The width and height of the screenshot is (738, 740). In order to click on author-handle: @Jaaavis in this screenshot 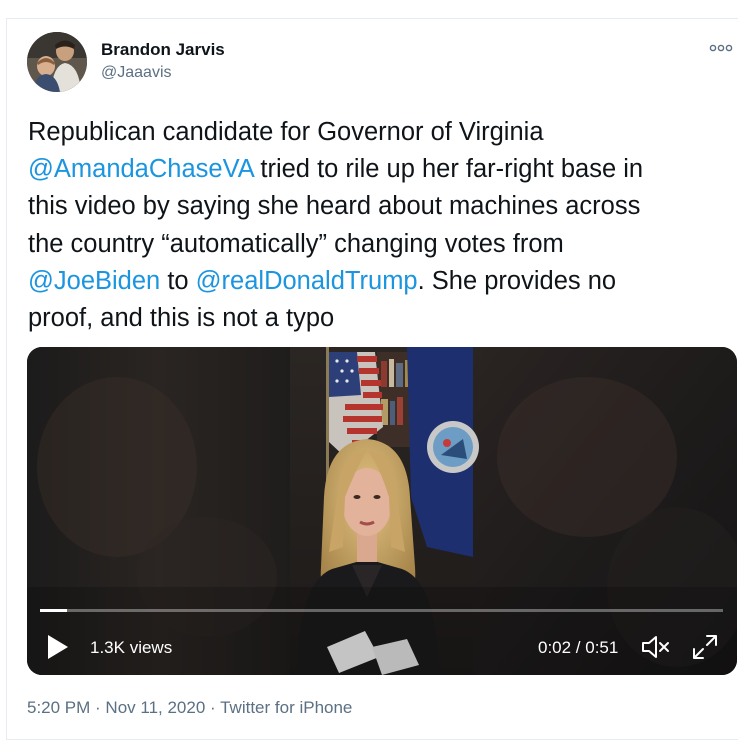, I will do `click(136, 73)`.